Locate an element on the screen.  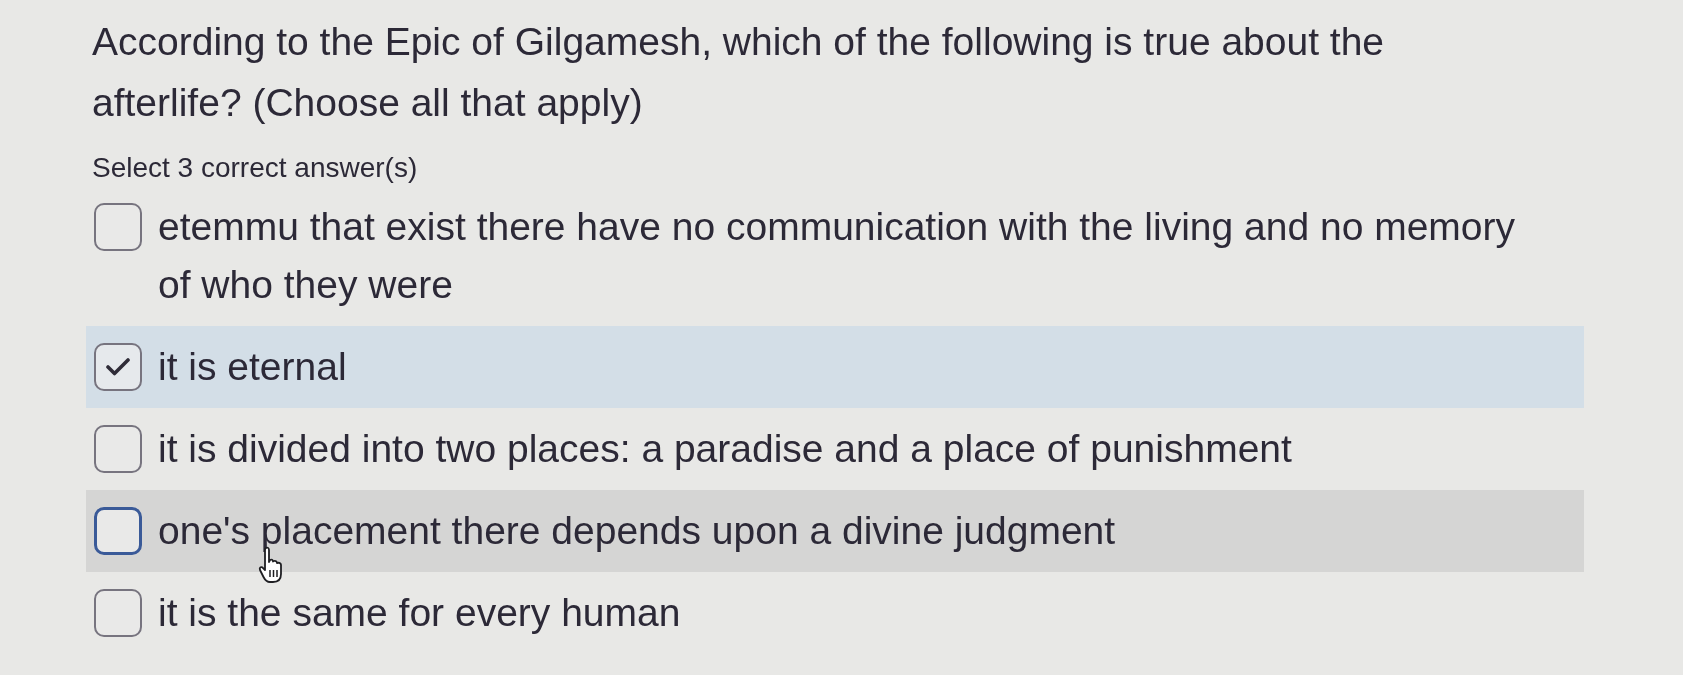
check-icon is located at coordinates (118, 367).